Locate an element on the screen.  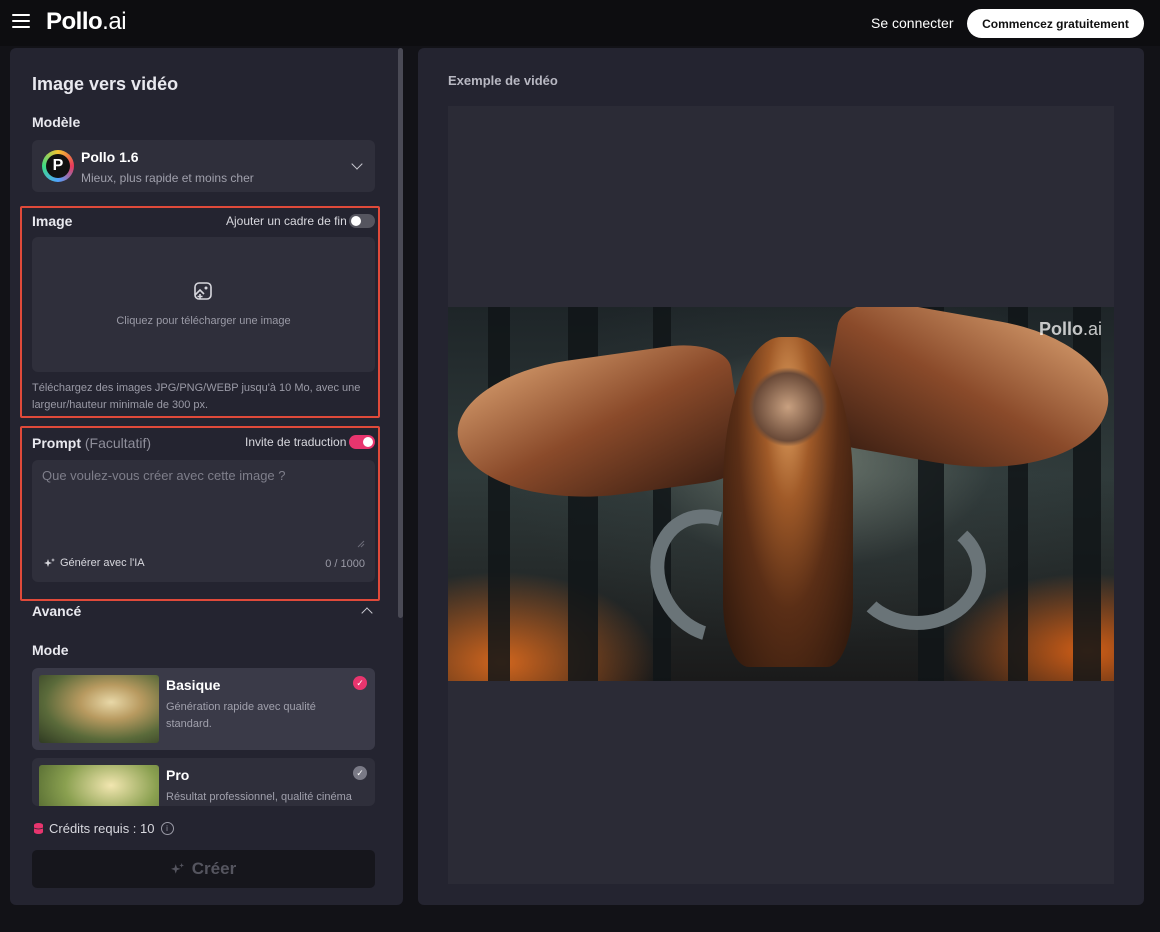
mode-description: Résultat professionnel, qualité cinéma is located at coordinates (259, 797).